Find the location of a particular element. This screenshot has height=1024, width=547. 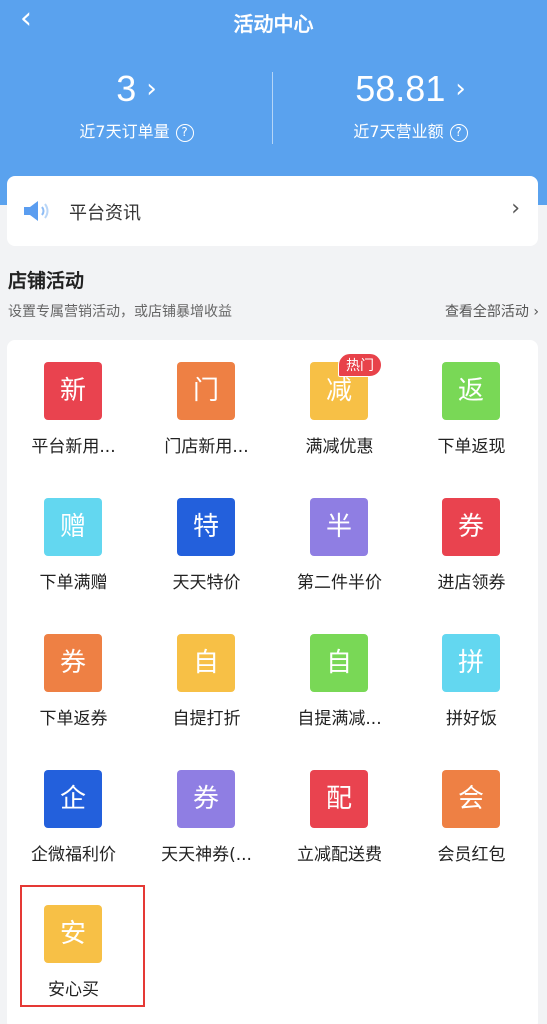

activity-label: 第二件半价 is located at coordinates (339, 583).